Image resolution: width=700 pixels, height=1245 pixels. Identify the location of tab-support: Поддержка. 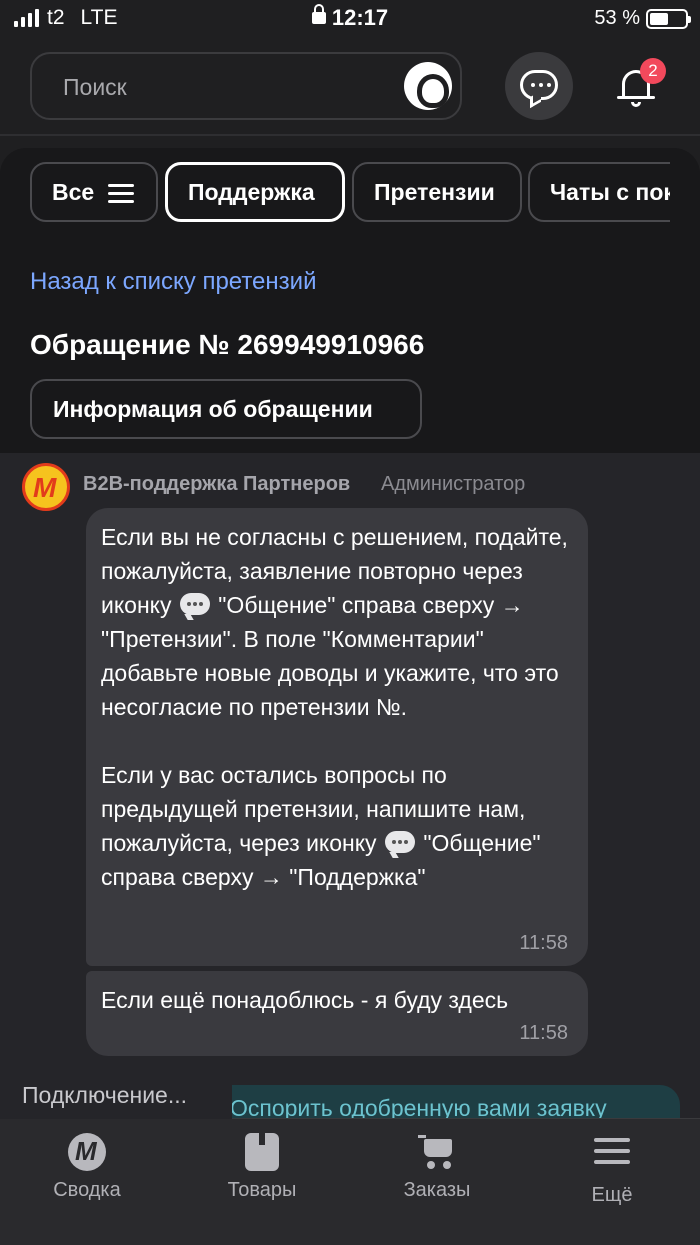
(255, 192).